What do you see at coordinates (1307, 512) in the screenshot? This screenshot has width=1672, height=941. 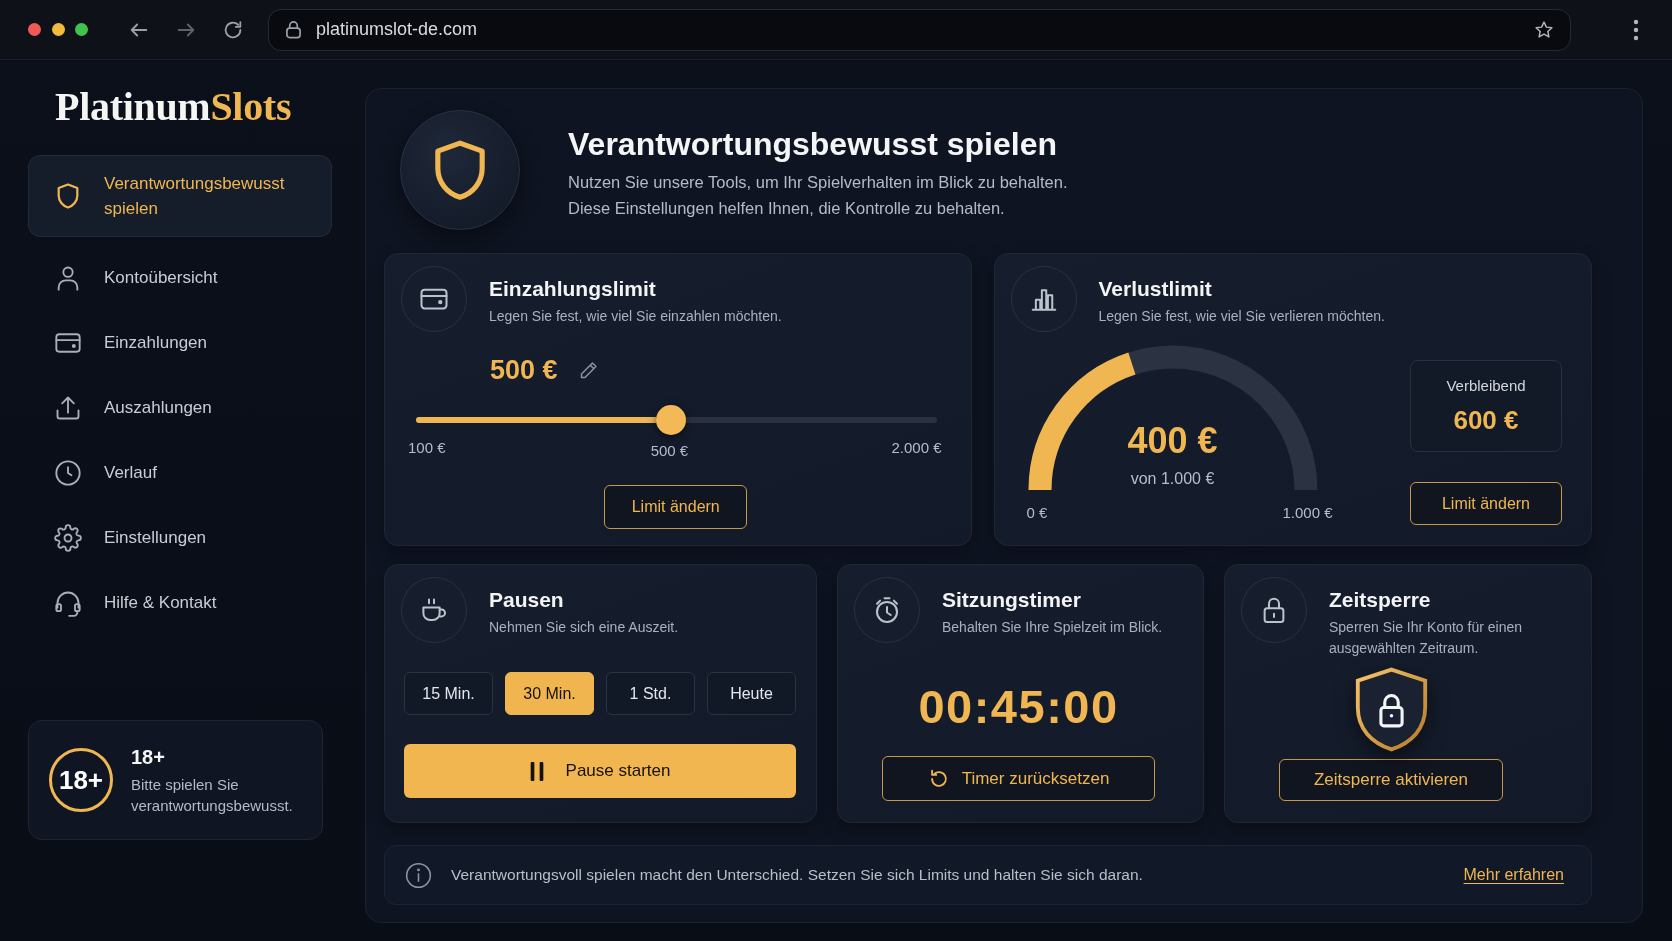 I see `gauge-max-label: 1.000 €` at bounding box center [1307, 512].